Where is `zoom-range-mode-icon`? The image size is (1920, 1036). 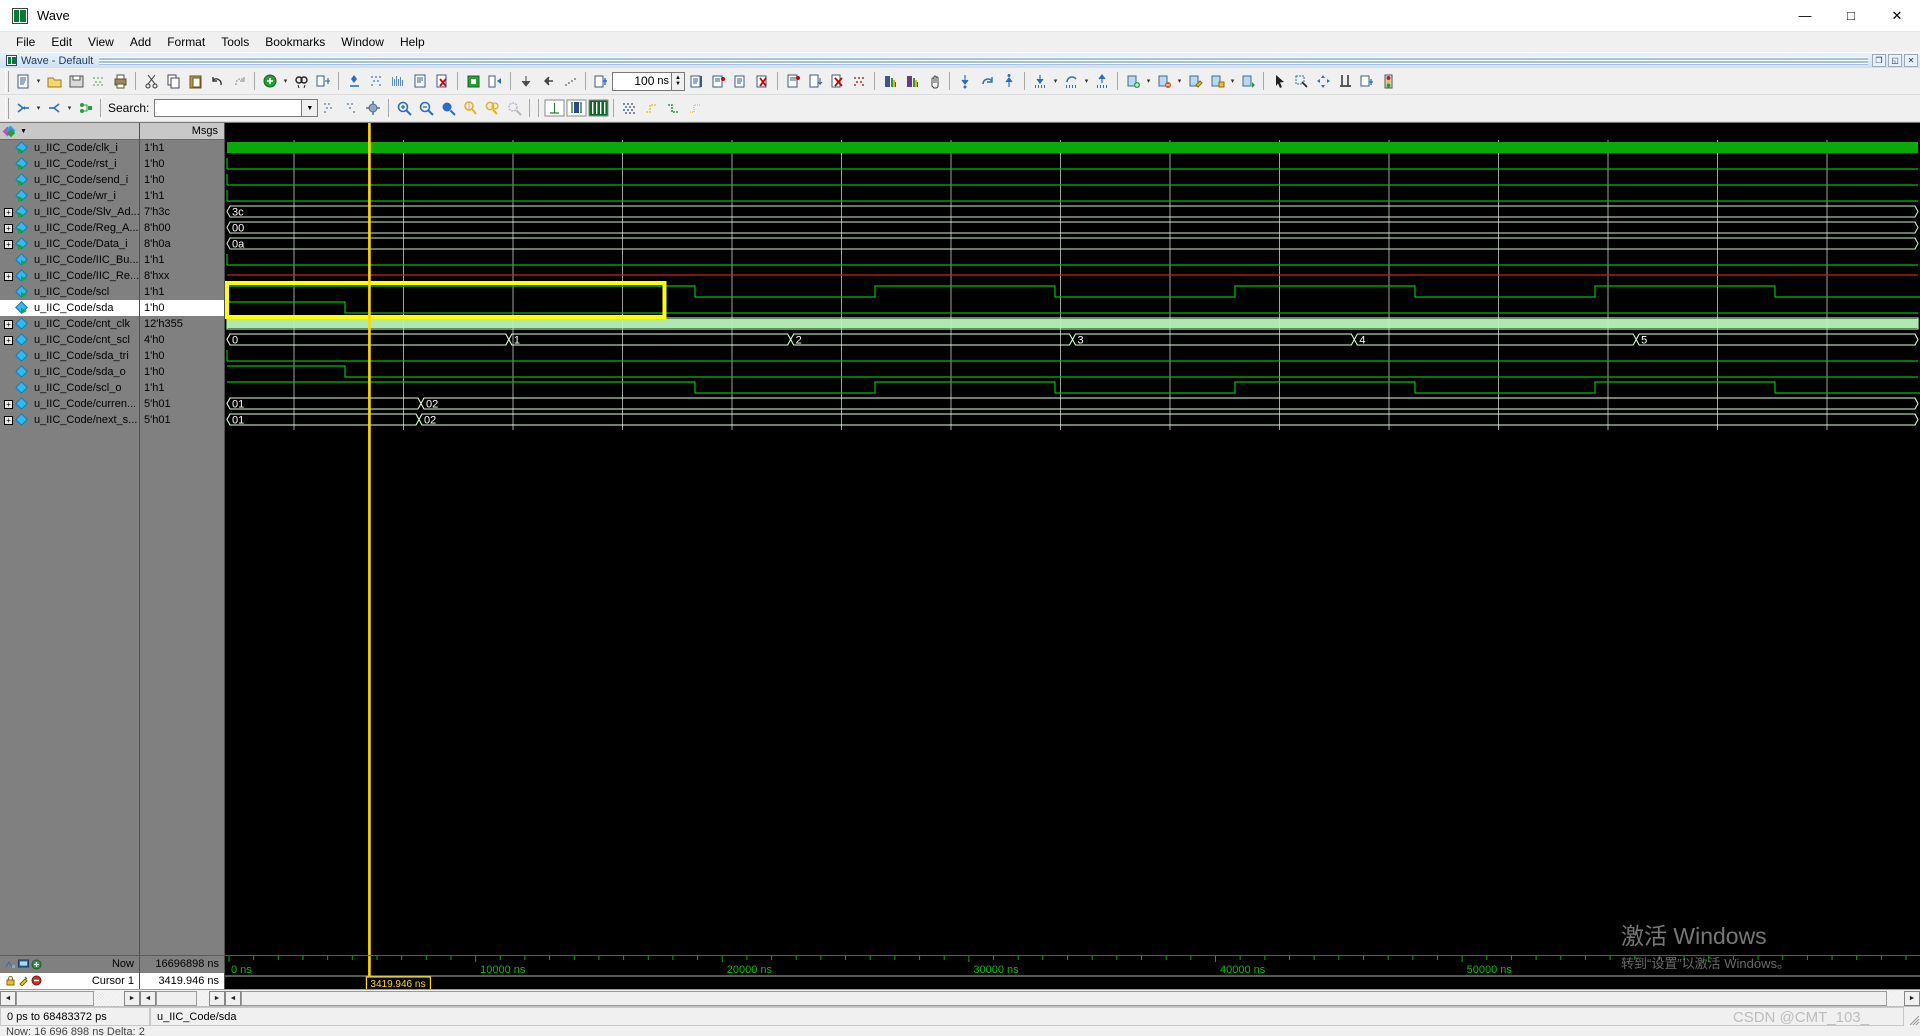 zoom-range-mode-icon is located at coordinates (1367, 81).